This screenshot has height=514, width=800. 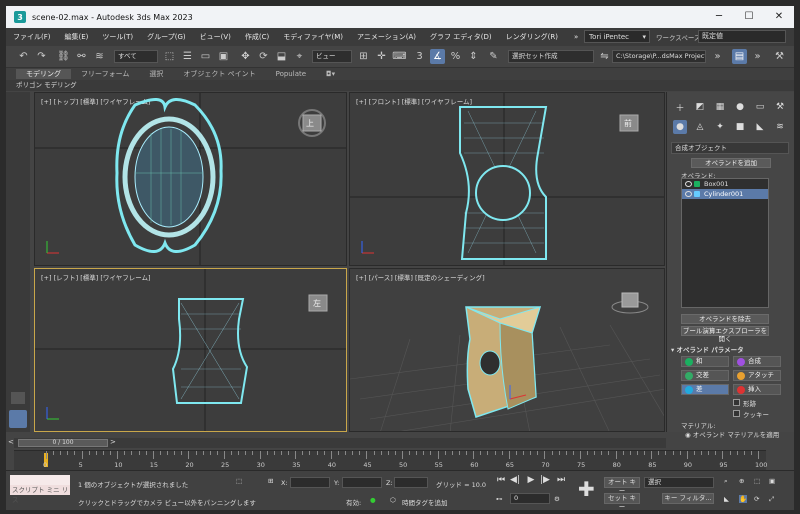 What do you see at coordinates (507, 350) in the screenshot?
I see `viewport-perspective: [+] [パース] [標準] [既定のシェーディング]` at bounding box center [507, 350].